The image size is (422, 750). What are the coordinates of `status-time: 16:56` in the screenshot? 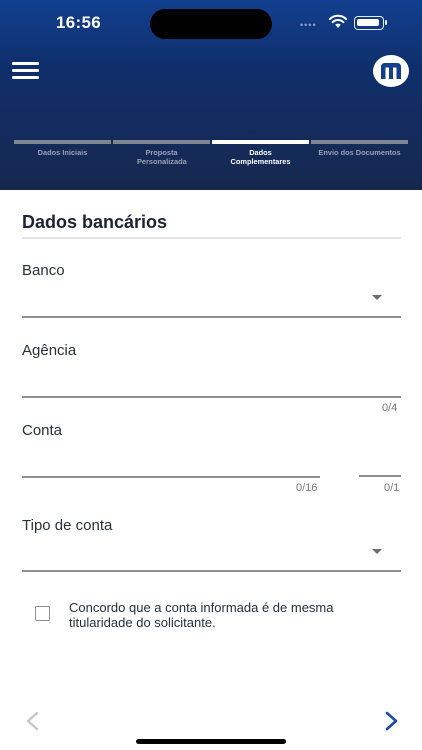 It's located at (78, 22).